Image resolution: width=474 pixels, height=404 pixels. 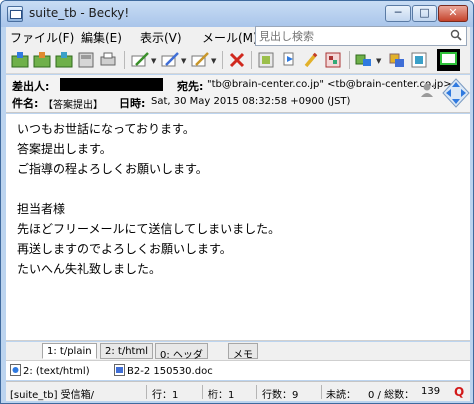 I want to click on status-lines: 行数：9, so click(x=280, y=395).